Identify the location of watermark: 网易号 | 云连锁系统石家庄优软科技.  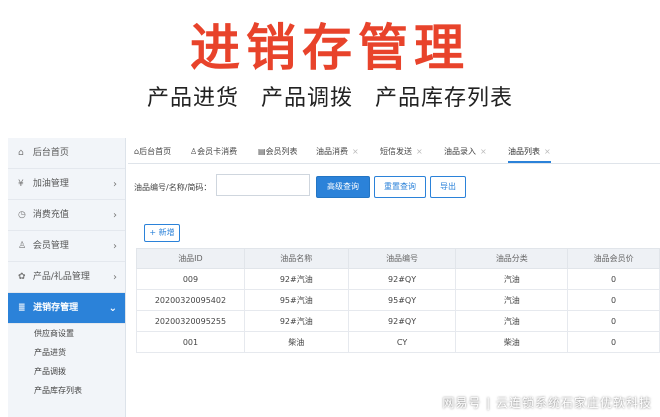
(547, 403).